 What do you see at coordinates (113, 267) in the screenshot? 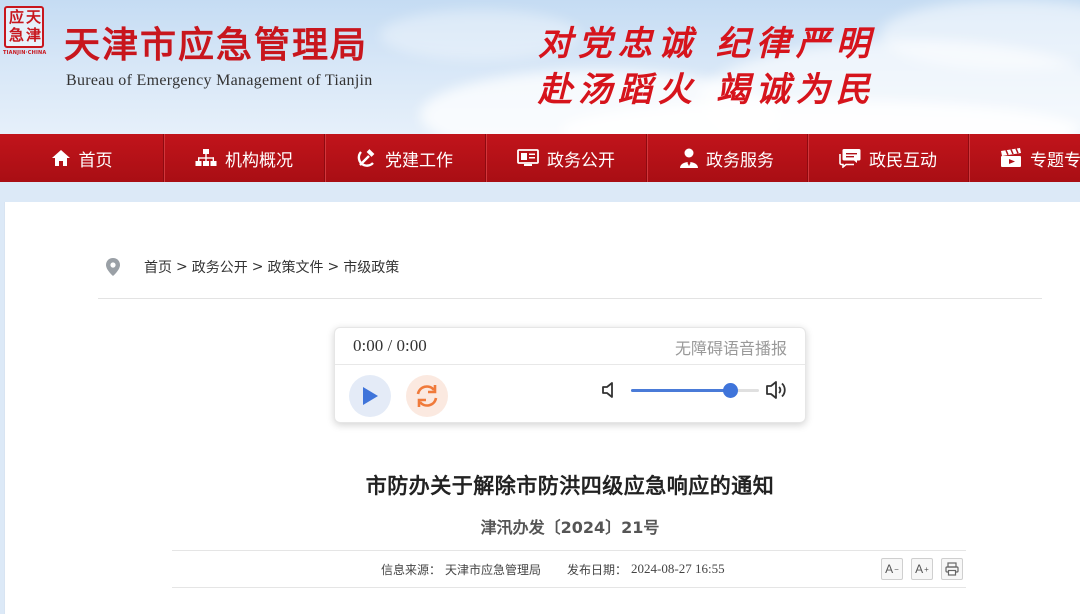
I see `location-pin-icon` at bounding box center [113, 267].